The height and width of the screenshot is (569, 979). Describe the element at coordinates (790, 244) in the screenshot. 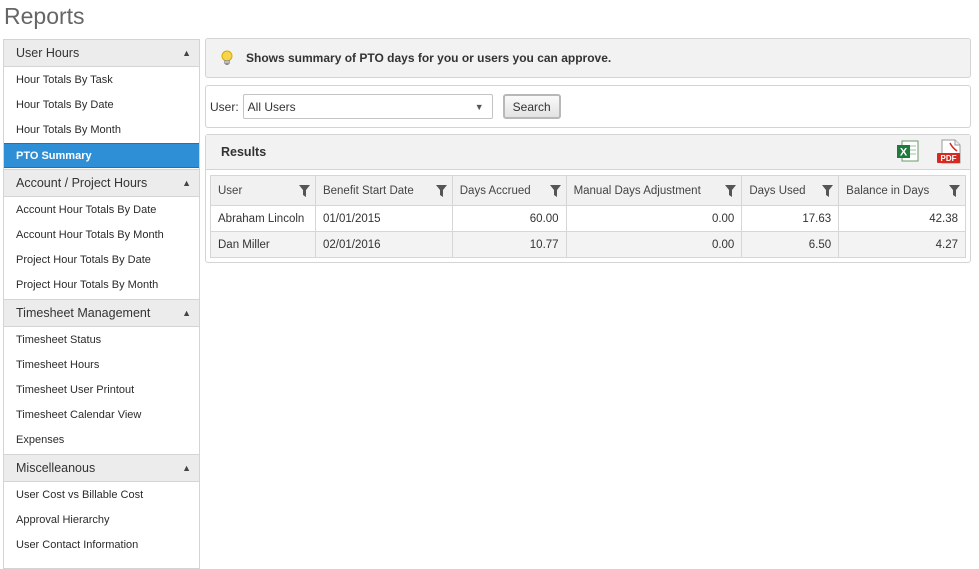

I see `cell-days-used: 6.50` at that location.